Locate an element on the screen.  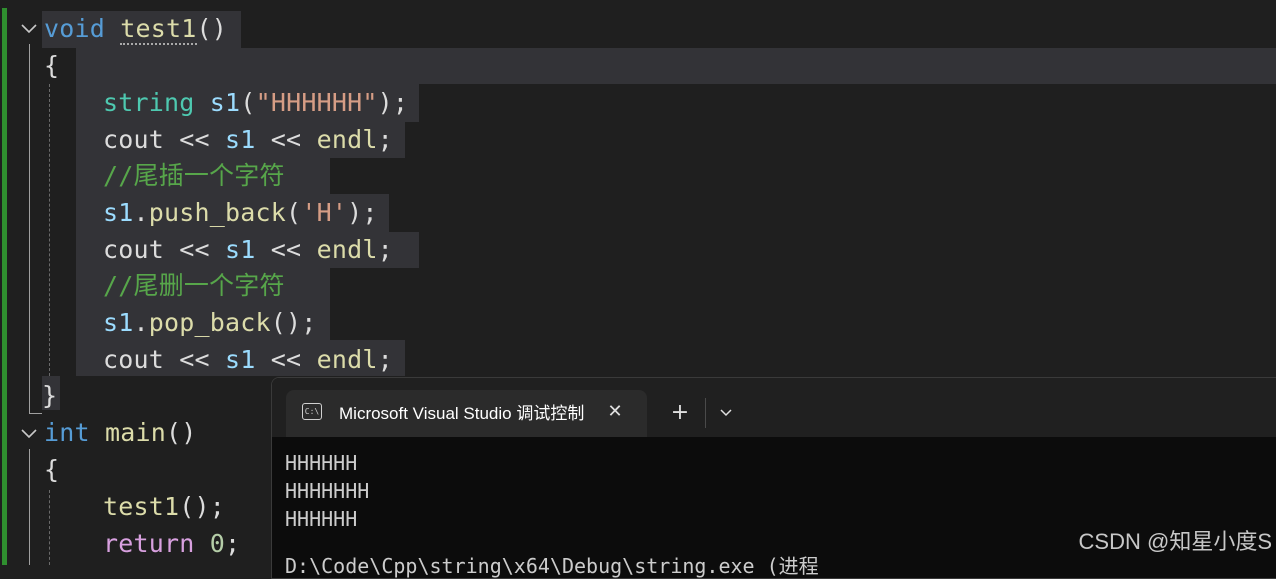
code-line-1: void test1() is located at coordinates (135, 29).